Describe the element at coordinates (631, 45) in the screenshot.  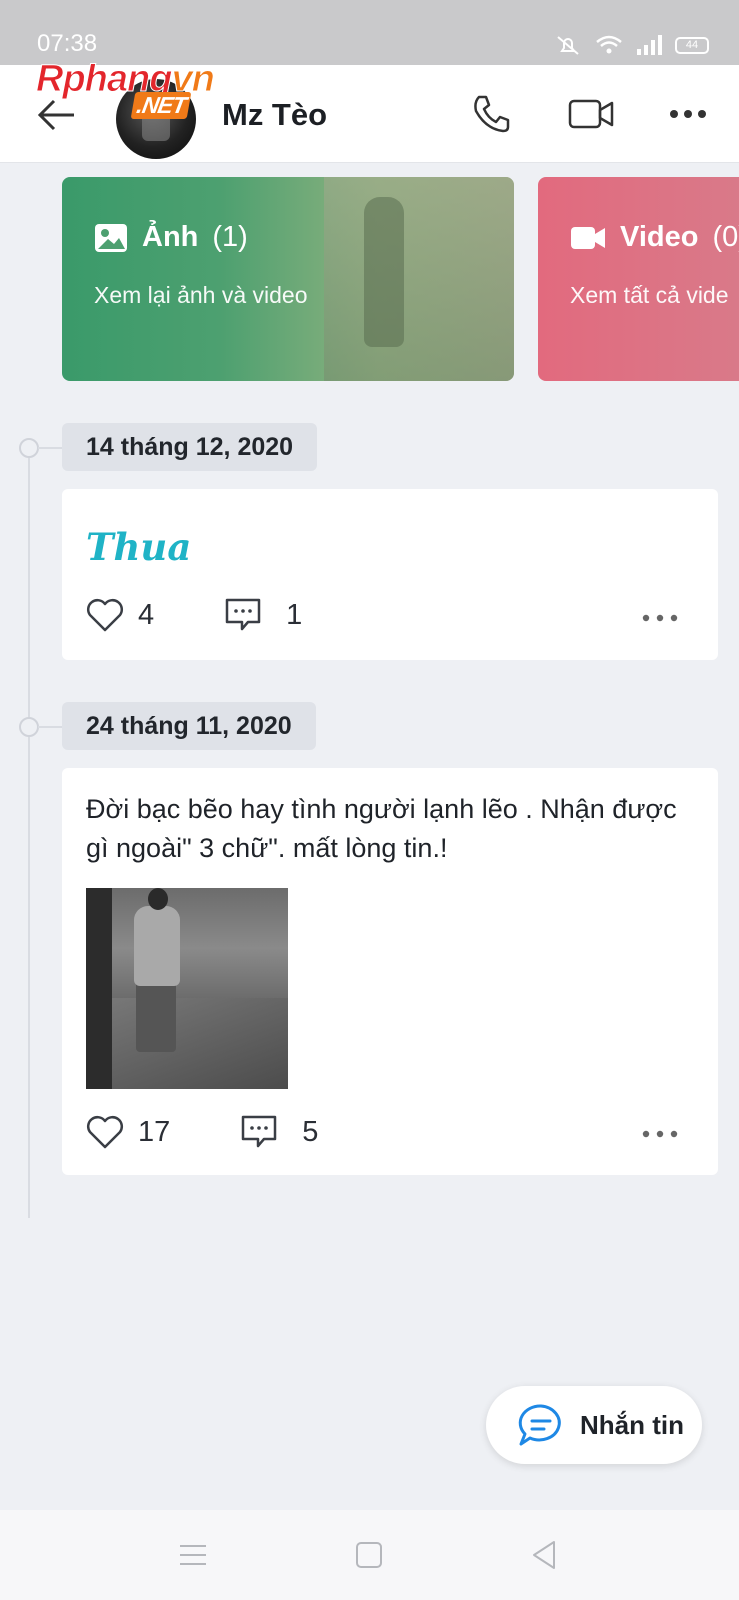
I see `status-icons: 44` at that location.